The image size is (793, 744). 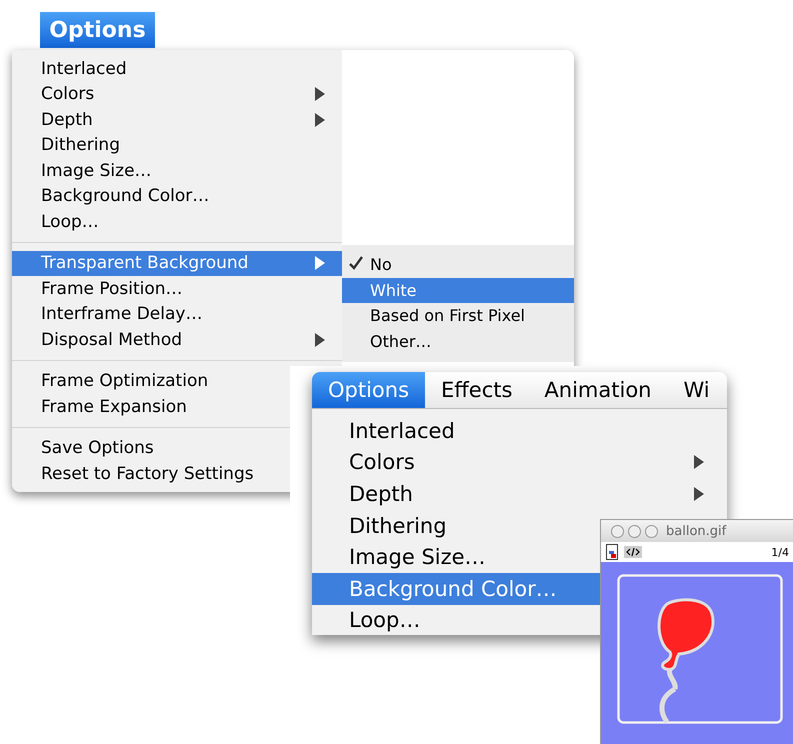 What do you see at coordinates (458, 265) in the screenshot?
I see `submenu-item: No` at bounding box center [458, 265].